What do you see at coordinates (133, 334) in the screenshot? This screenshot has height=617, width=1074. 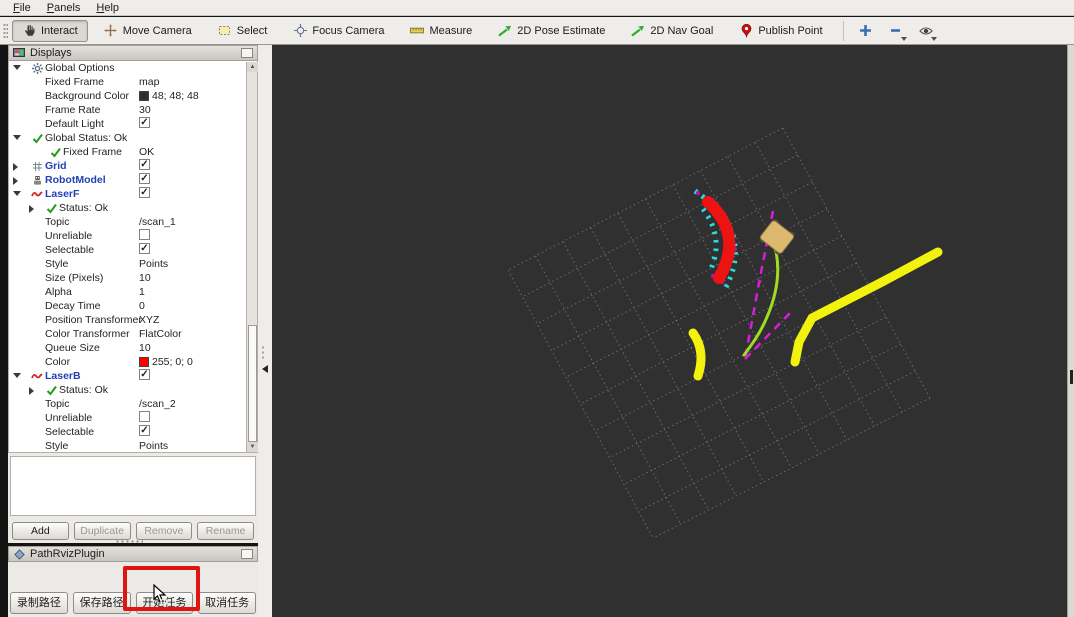 I see `tree-row-laserf-col-transformer: Color Transformer FlatColor` at bounding box center [133, 334].